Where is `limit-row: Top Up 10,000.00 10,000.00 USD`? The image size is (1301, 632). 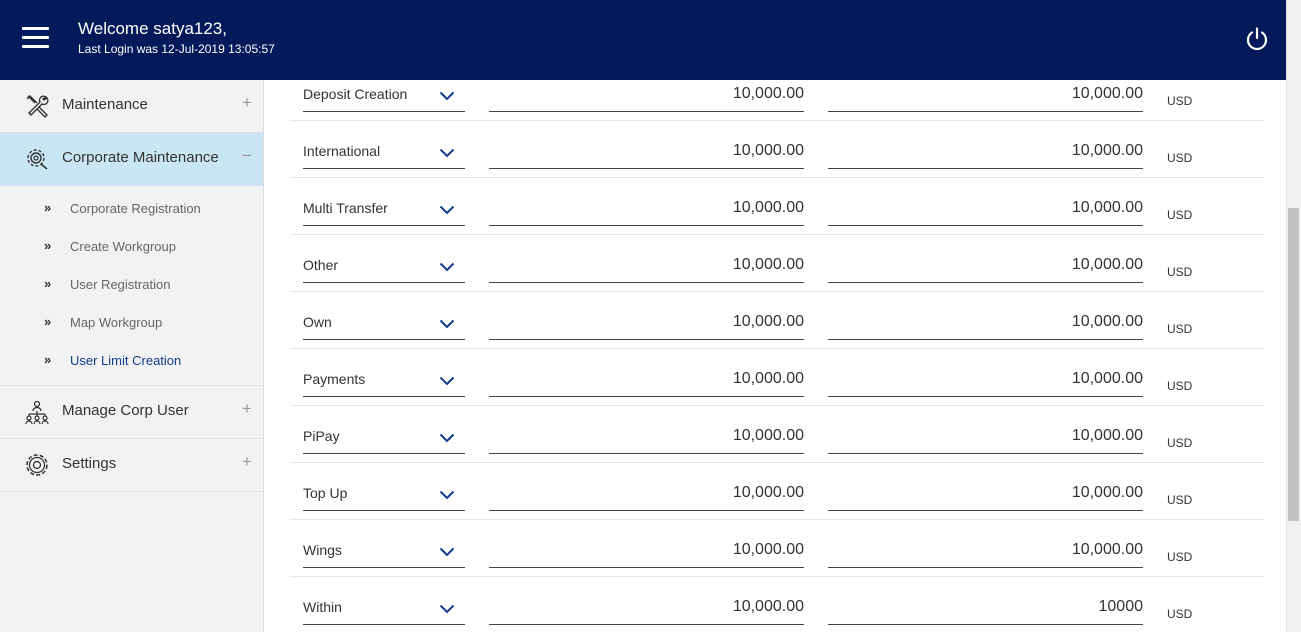 limit-row: Top Up 10,000.00 10,000.00 USD is located at coordinates (777, 491).